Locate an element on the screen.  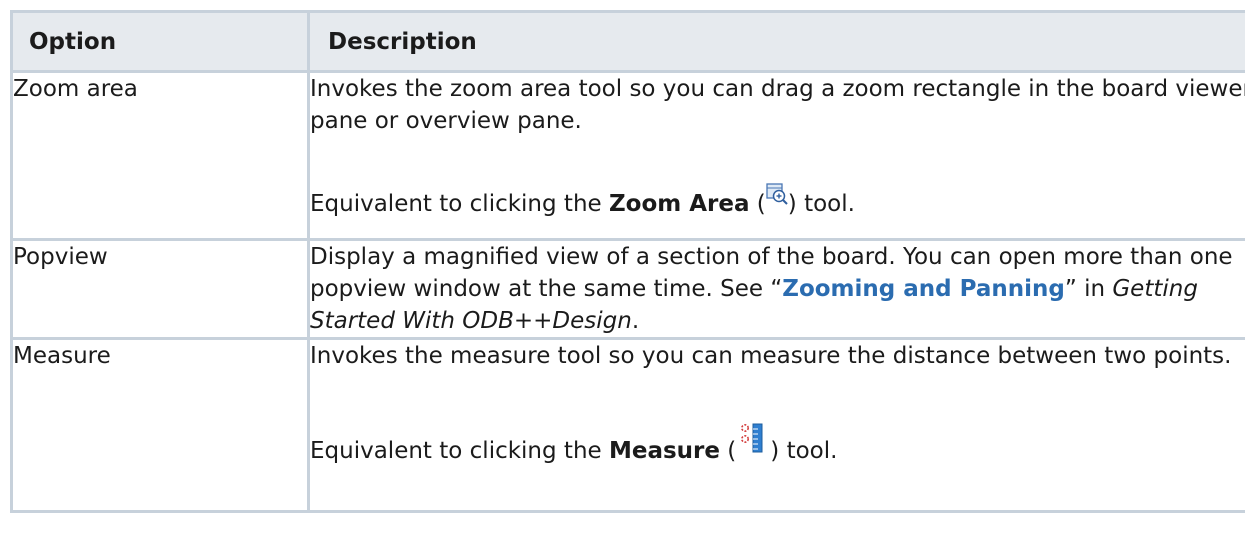
description-column-header: Description is located at coordinates (776, 41).